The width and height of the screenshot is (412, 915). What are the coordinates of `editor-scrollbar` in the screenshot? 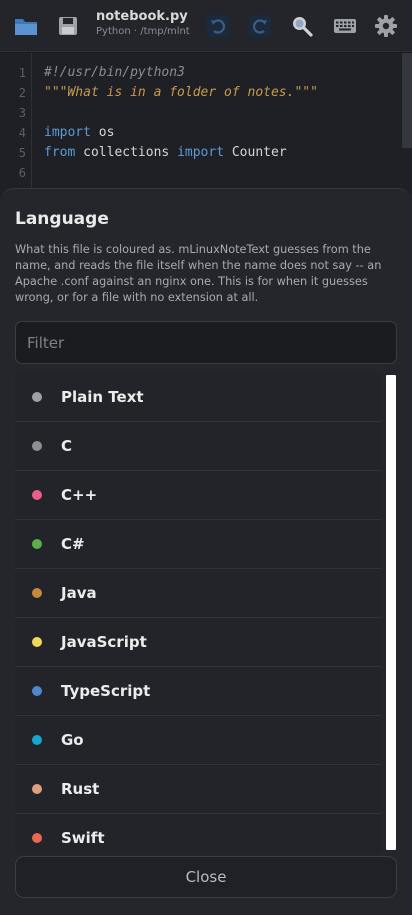 It's located at (407, 100).